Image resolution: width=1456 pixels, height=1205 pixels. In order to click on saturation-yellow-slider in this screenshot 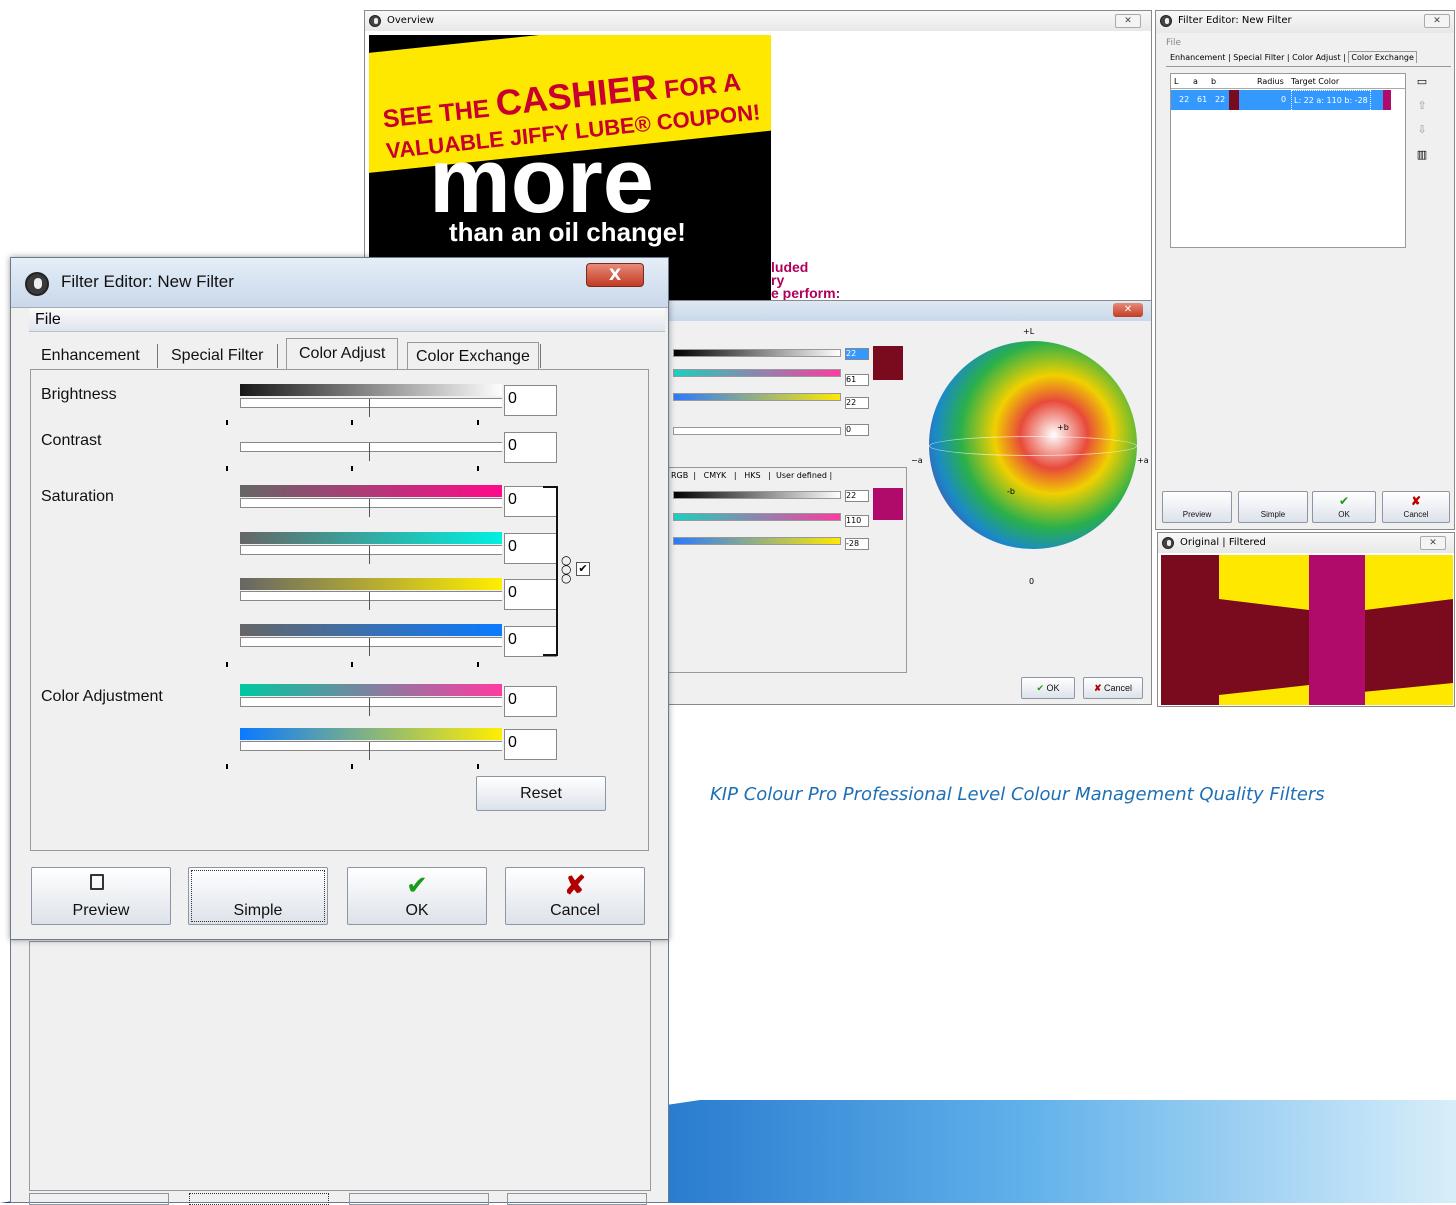, I will do `click(371, 600)`.